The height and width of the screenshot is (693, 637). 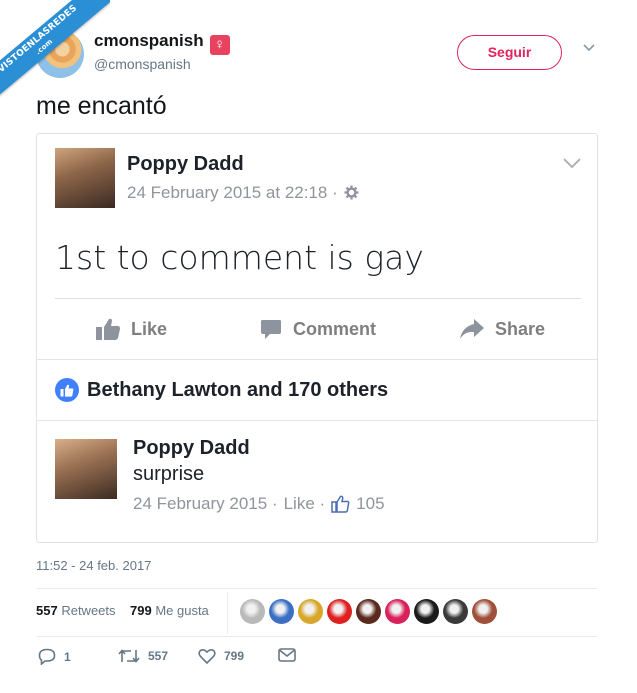 What do you see at coordinates (238, 389) in the screenshot?
I see `fb-likes-text: Bethany Lawton and 170 others` at bounding box center [238, 389].